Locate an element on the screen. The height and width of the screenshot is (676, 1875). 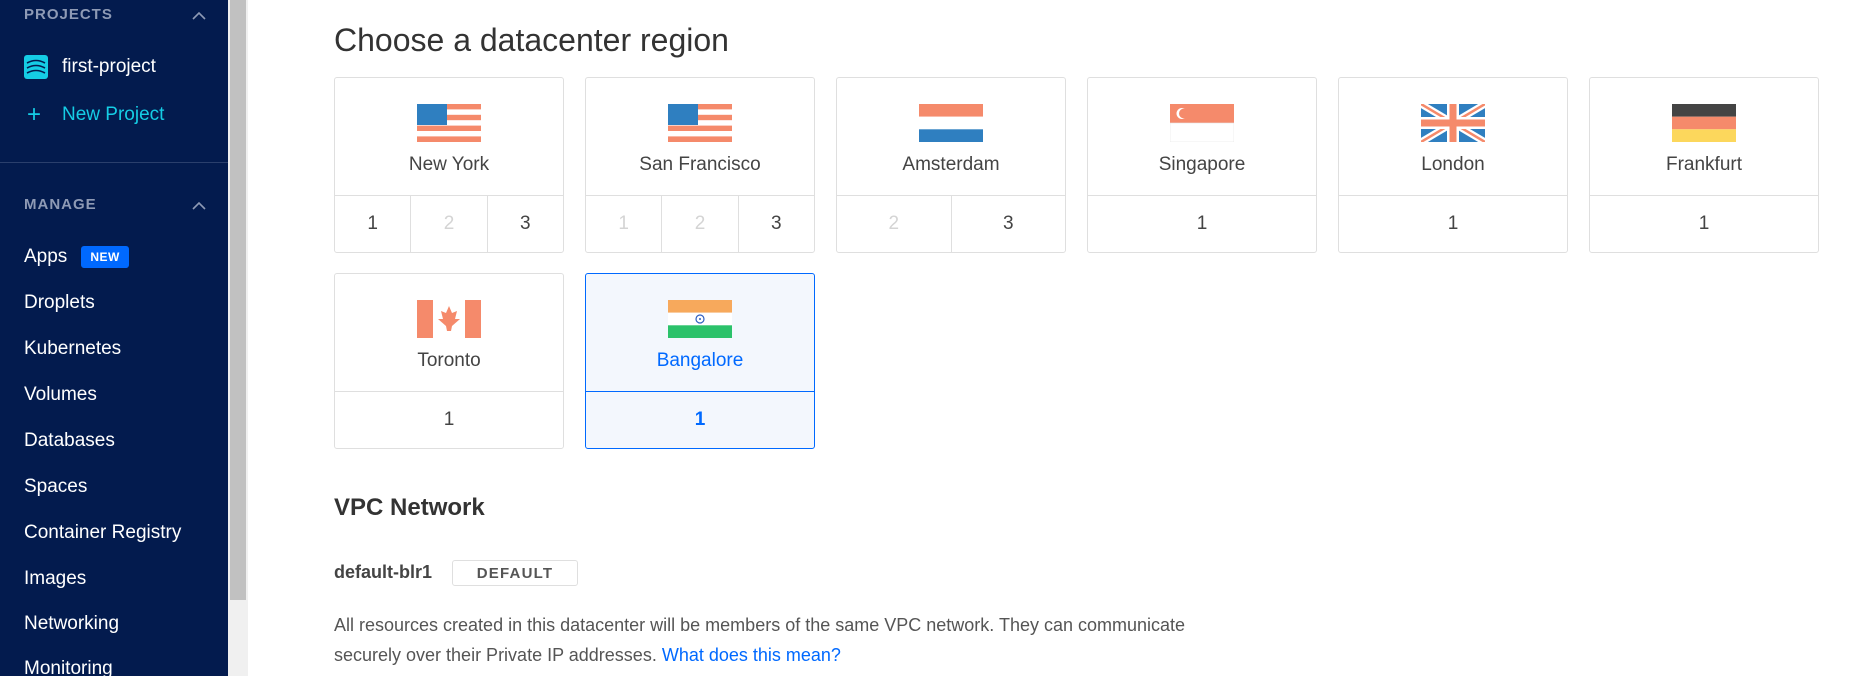
region-name: Amsterdam is located at coordinates (951, 164).